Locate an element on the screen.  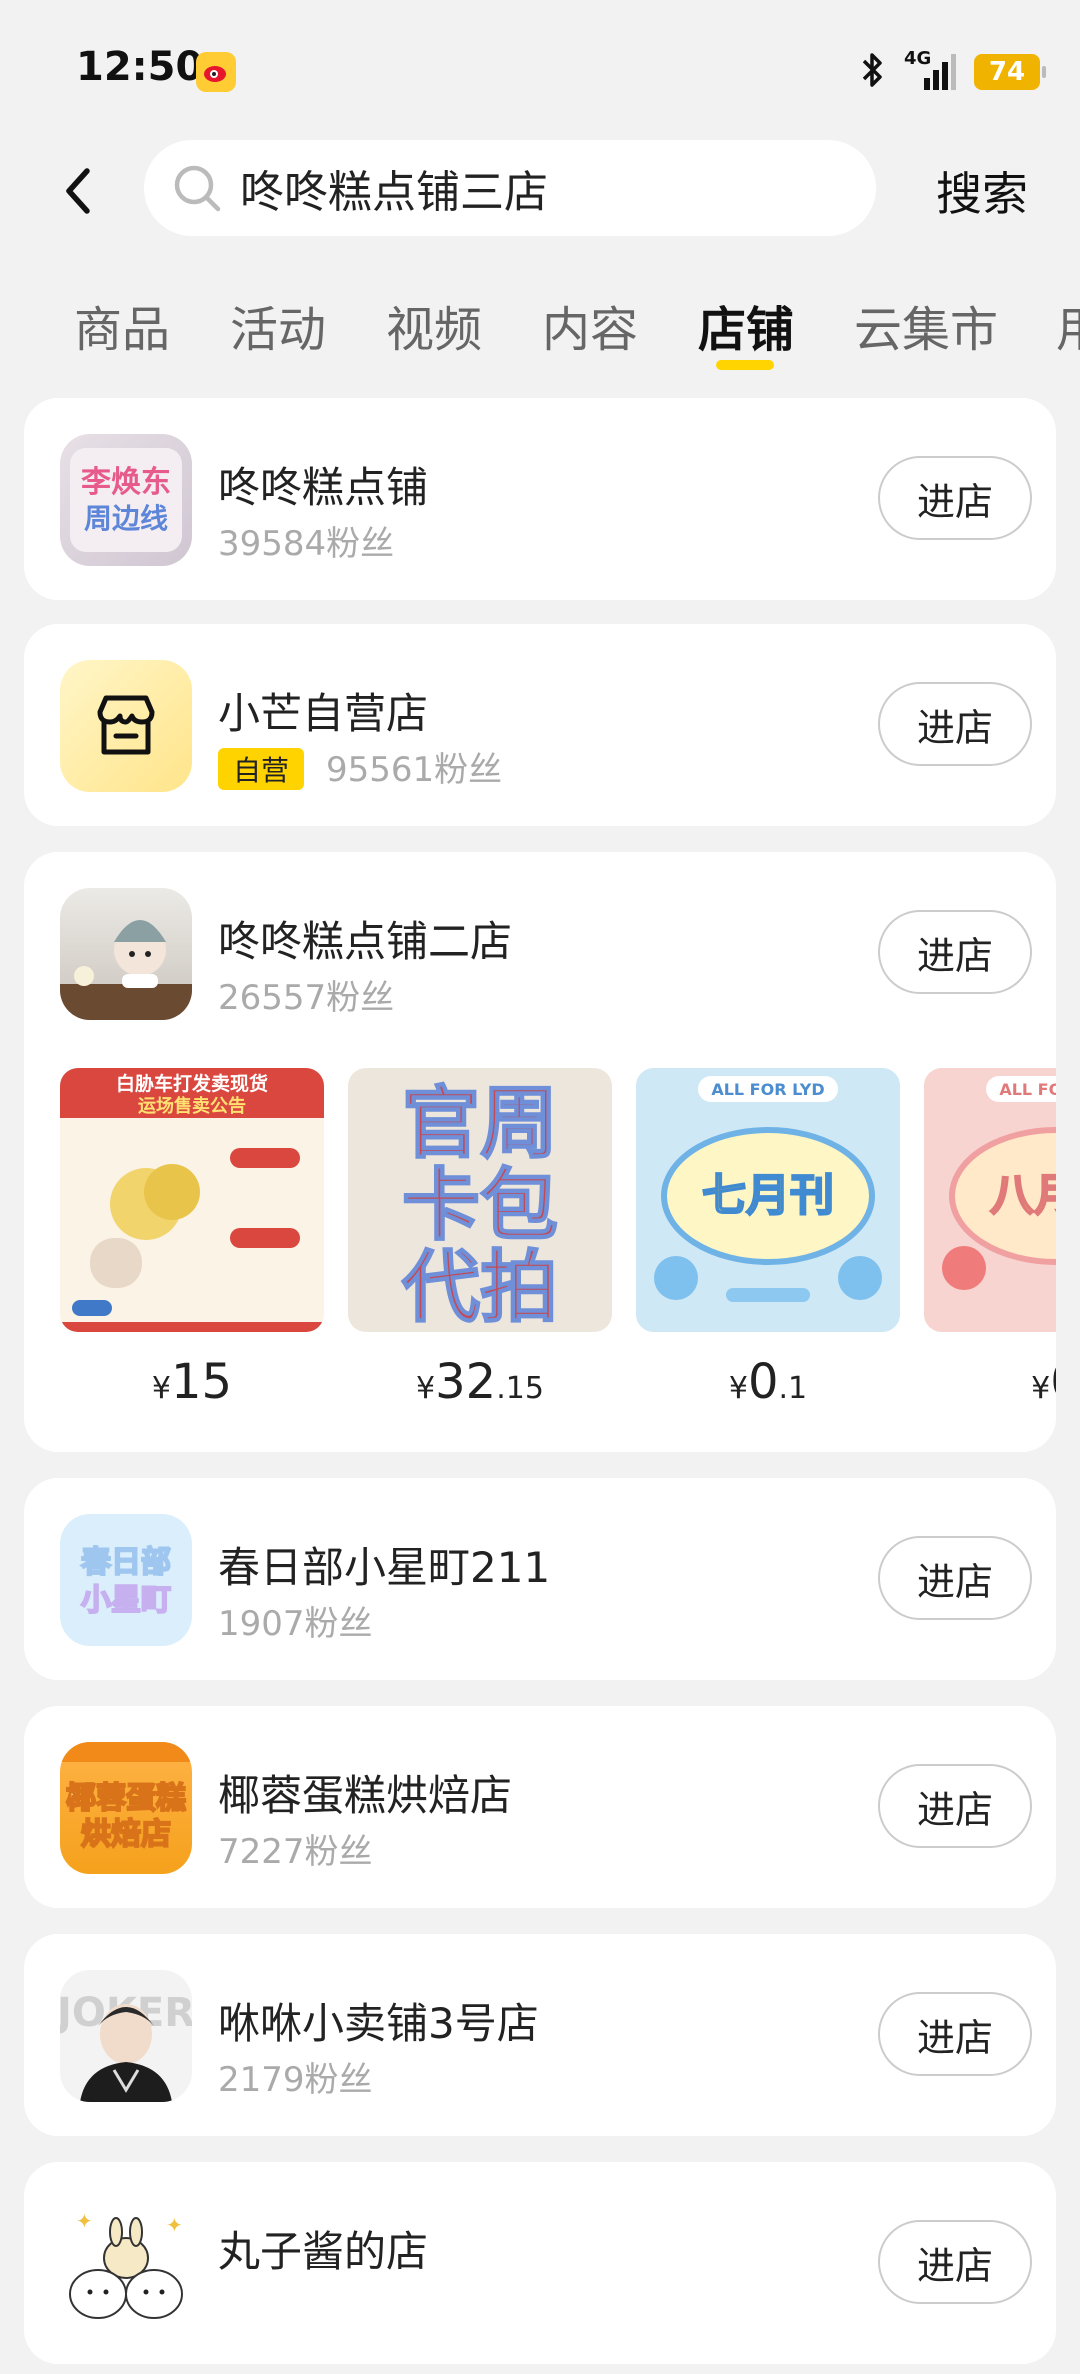
shop-fans-count: 7227粉丝 is located at coordinates (295, 1852).